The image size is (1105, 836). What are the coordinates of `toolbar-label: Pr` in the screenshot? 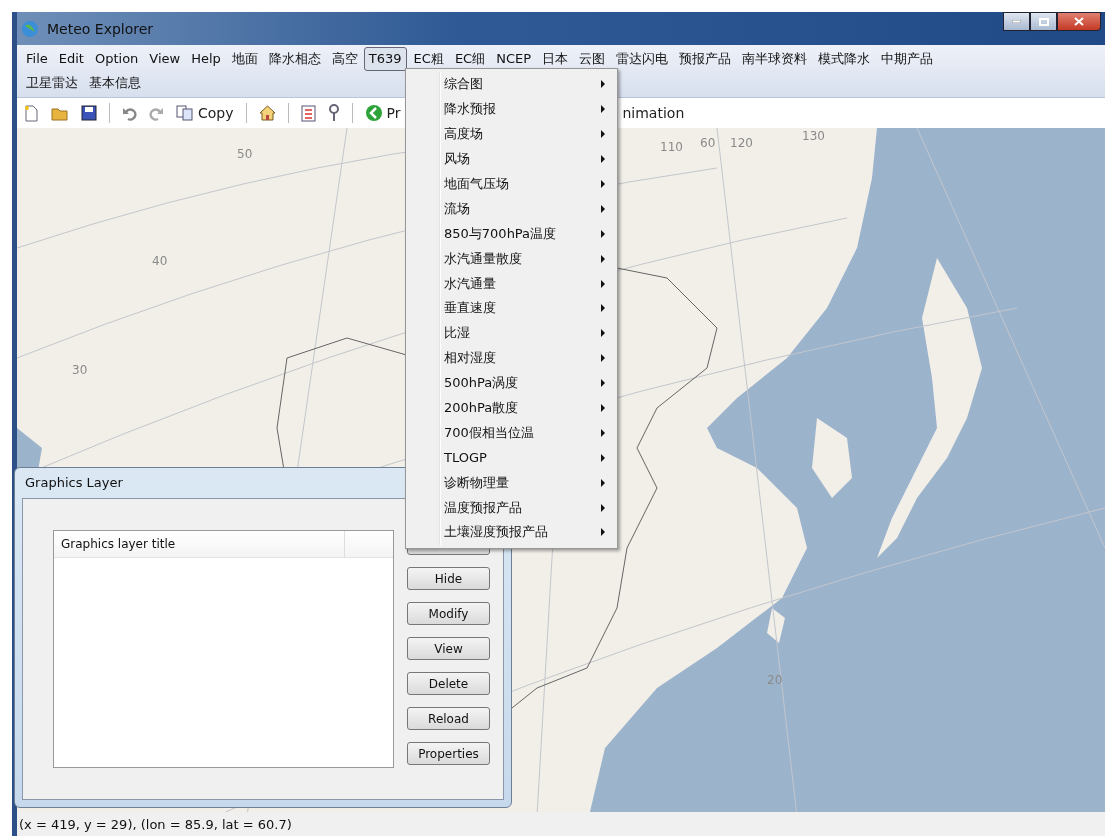 It's located at (393, 113).